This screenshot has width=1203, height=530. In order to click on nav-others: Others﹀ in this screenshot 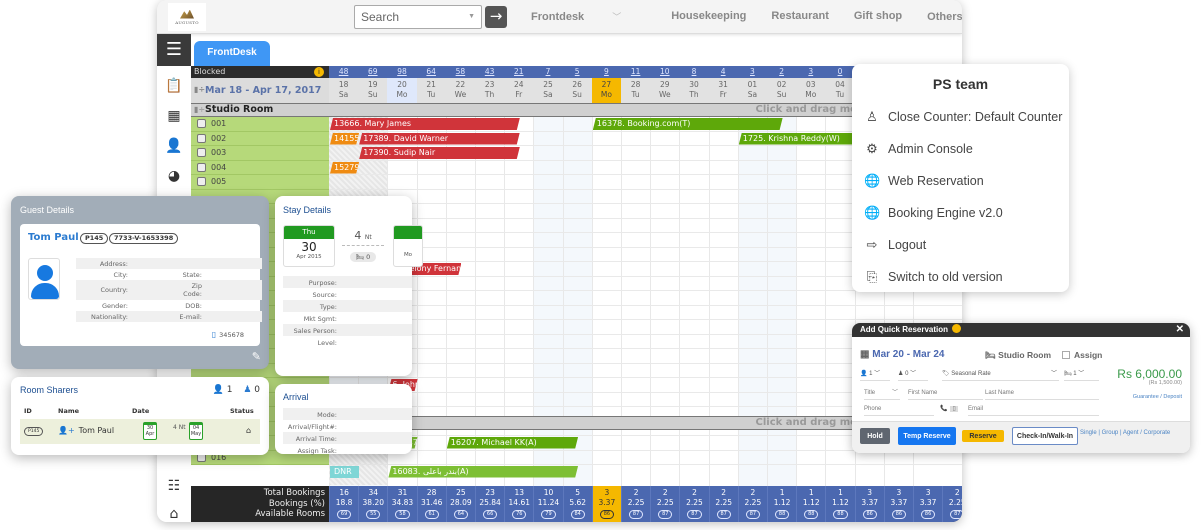, I will do `click(944, 16)`.